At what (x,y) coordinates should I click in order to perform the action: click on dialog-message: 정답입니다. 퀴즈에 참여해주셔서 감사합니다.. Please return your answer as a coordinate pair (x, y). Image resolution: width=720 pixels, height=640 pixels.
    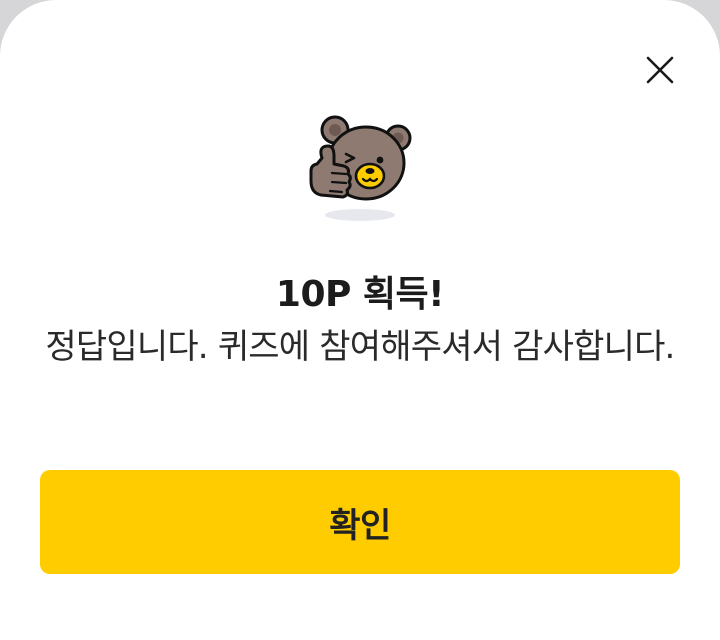
    Looking at the image, I should click on (360, 347).